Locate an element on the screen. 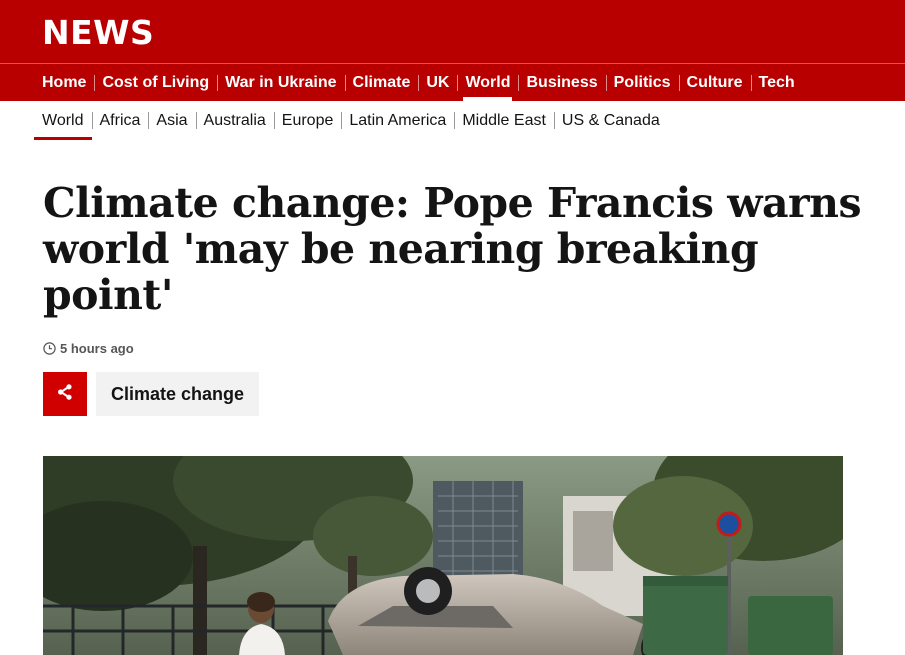 The image size is (905, 655). subnav-item-latin-america: Latin America is located at coordinates (397, 120).